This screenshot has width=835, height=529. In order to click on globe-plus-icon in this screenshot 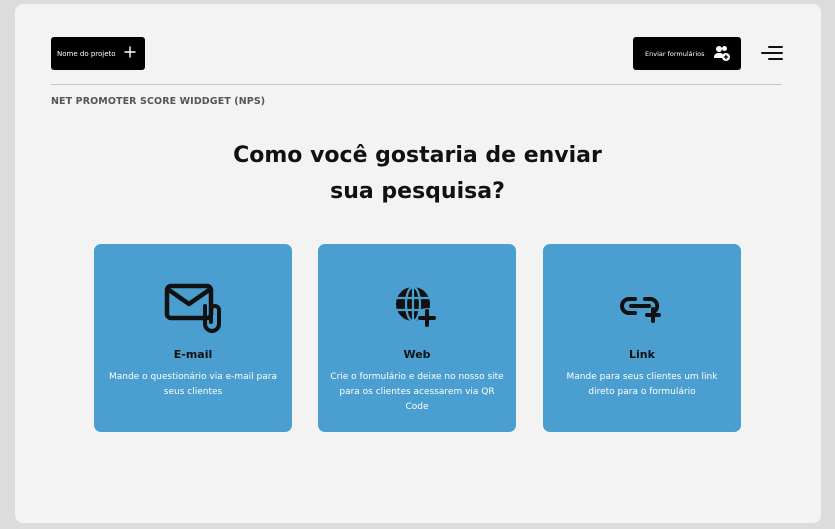, I will do `click(416, 306)`.